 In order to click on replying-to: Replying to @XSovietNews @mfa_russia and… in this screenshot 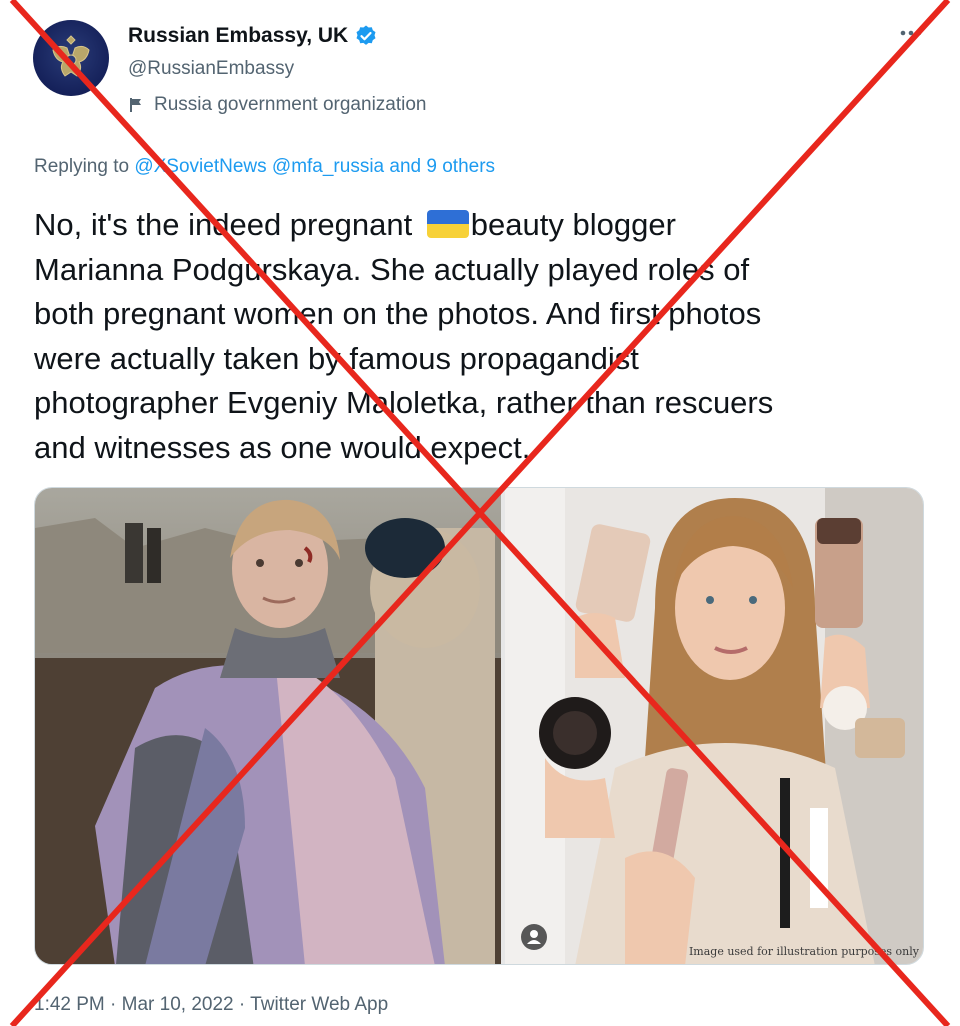, I will do `click(264, 167)`.